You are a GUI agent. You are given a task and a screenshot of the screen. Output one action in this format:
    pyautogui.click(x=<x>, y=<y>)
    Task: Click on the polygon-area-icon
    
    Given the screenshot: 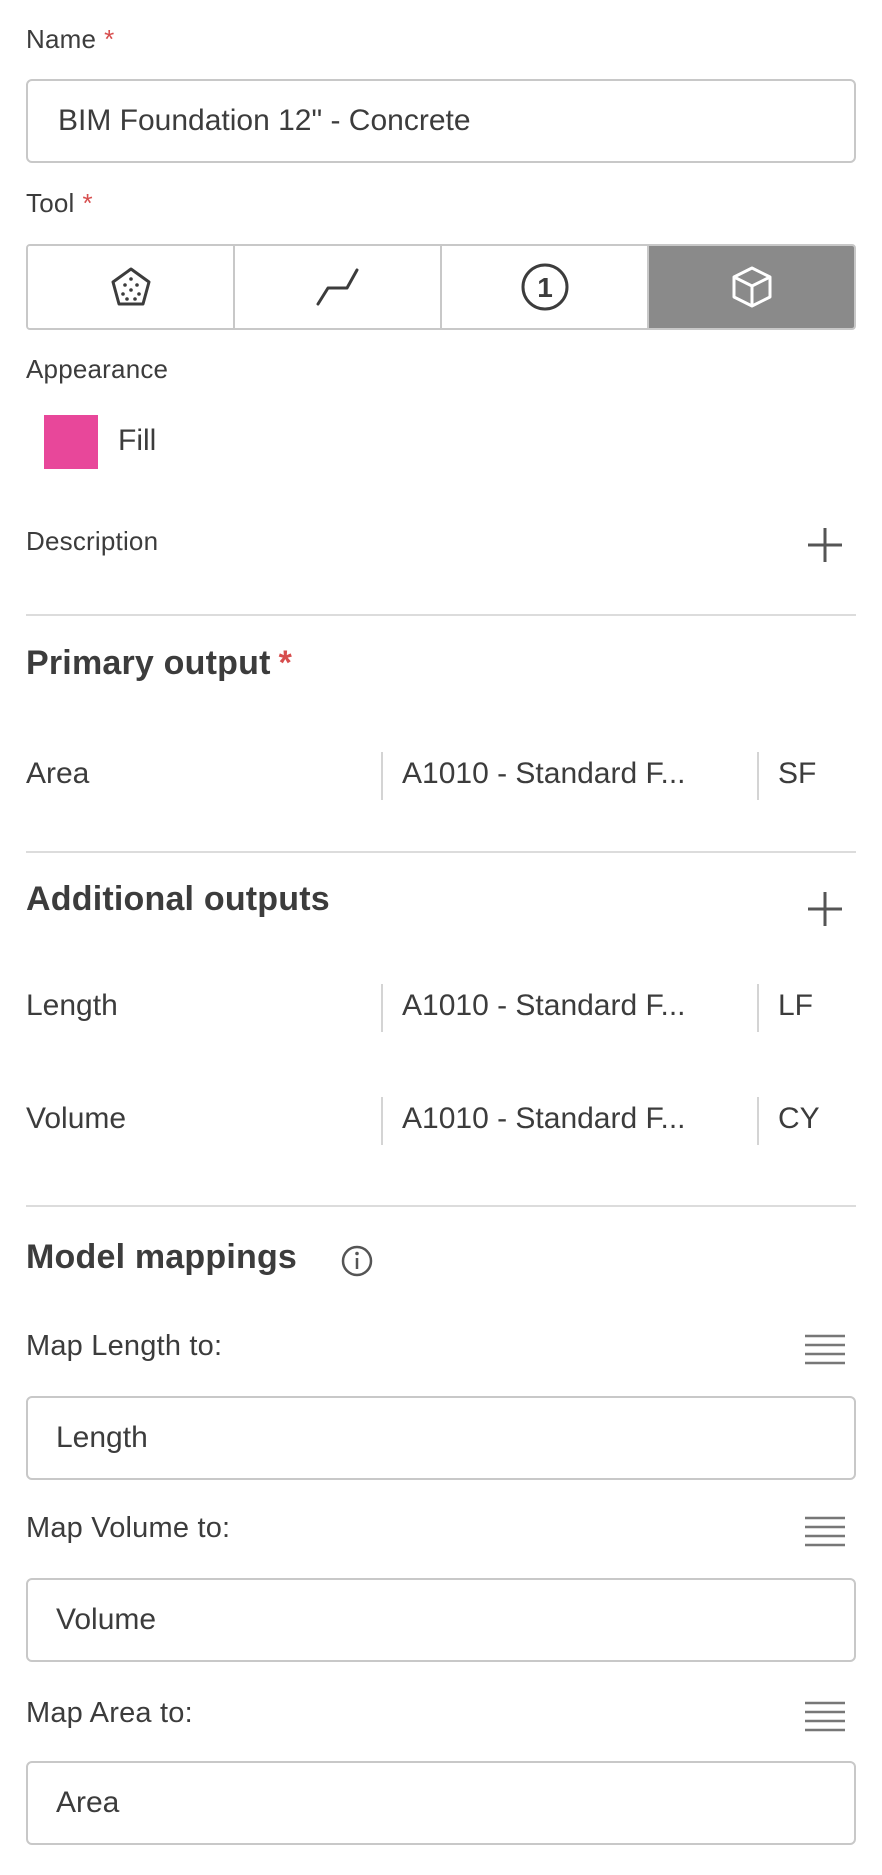 What is the action you would take?
    pyautogui.click(x=130, y=286)
    